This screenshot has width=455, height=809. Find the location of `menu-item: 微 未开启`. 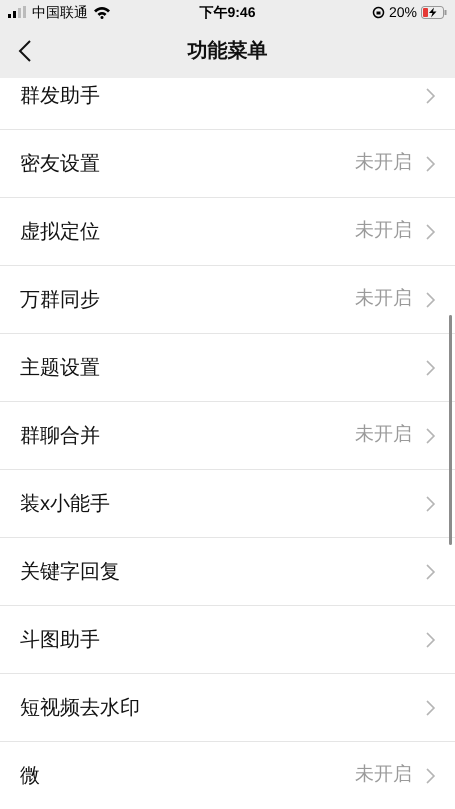

menu-item: 微 未开启 is located at coordinates (227, 775).